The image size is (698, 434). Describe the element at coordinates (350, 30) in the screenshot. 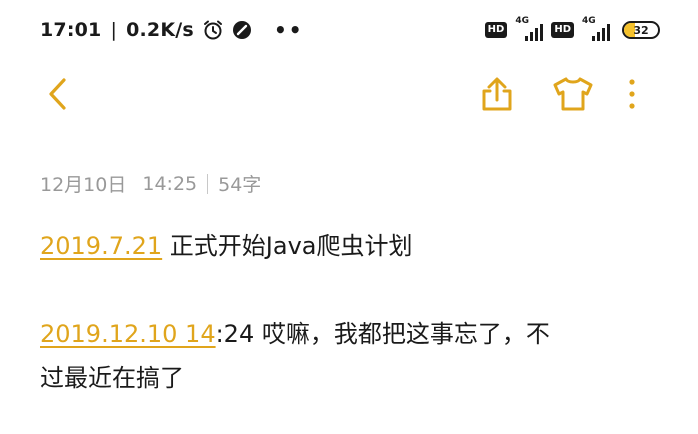

I see `status-bar: 17:01 | 0.2K/s •• HD 4G HD 4G 32` at that location.